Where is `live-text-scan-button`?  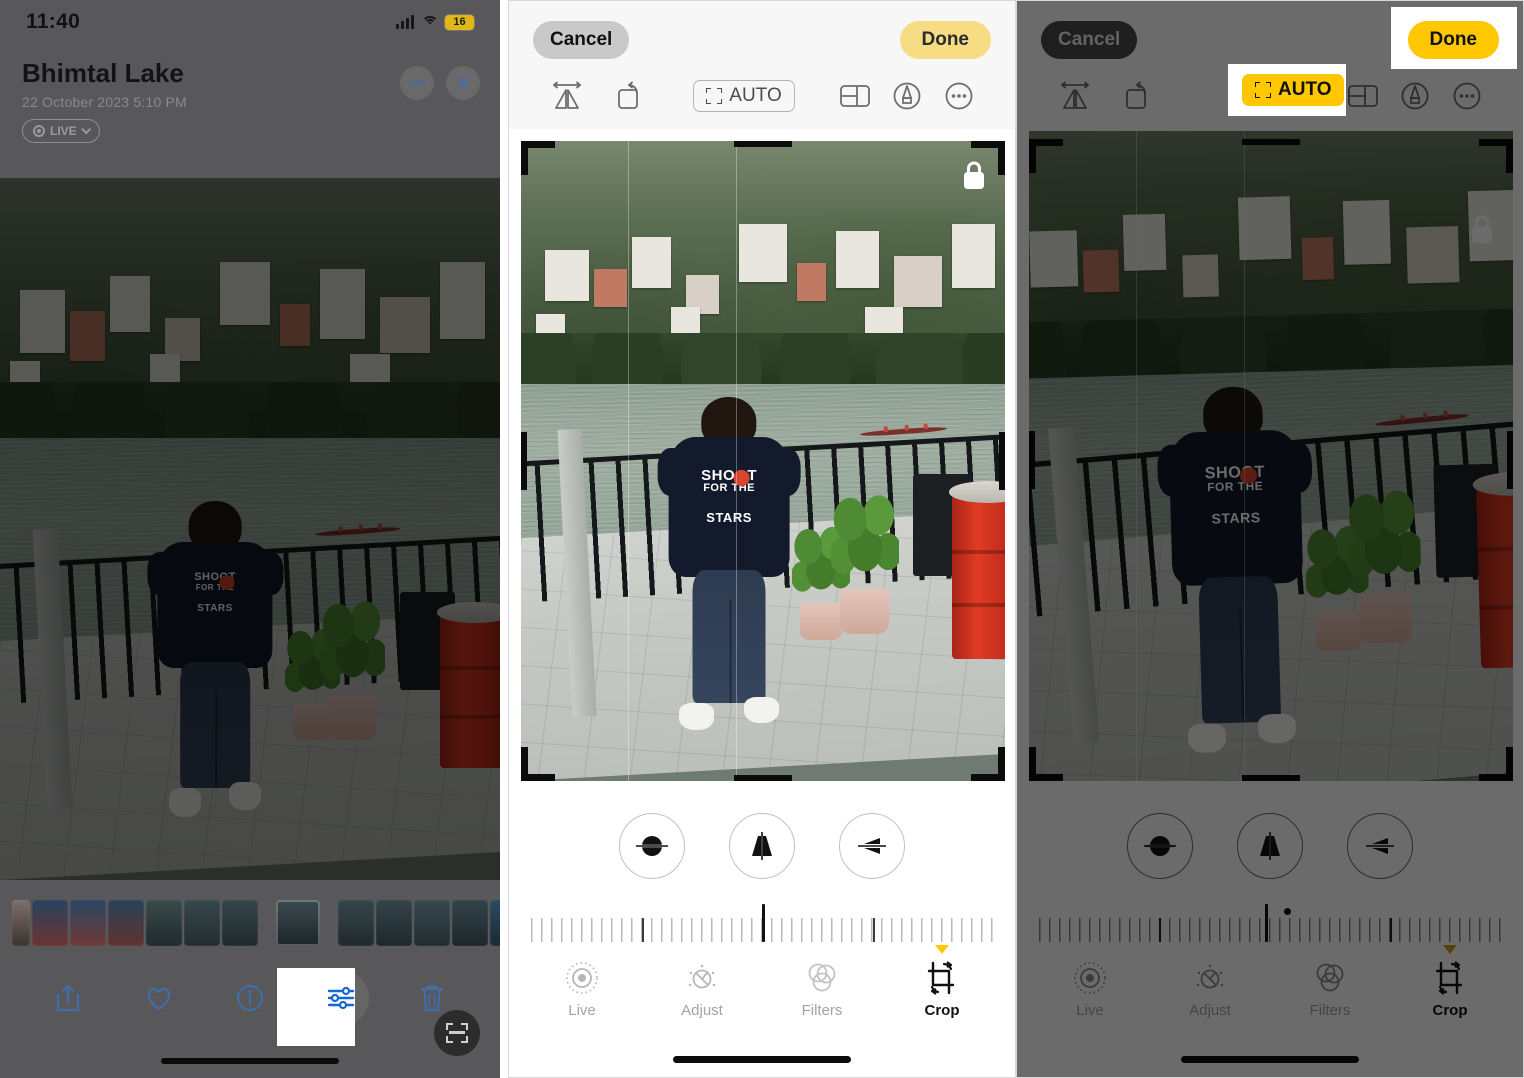
live-text-scan-button is located at coordinates (457, 1033).